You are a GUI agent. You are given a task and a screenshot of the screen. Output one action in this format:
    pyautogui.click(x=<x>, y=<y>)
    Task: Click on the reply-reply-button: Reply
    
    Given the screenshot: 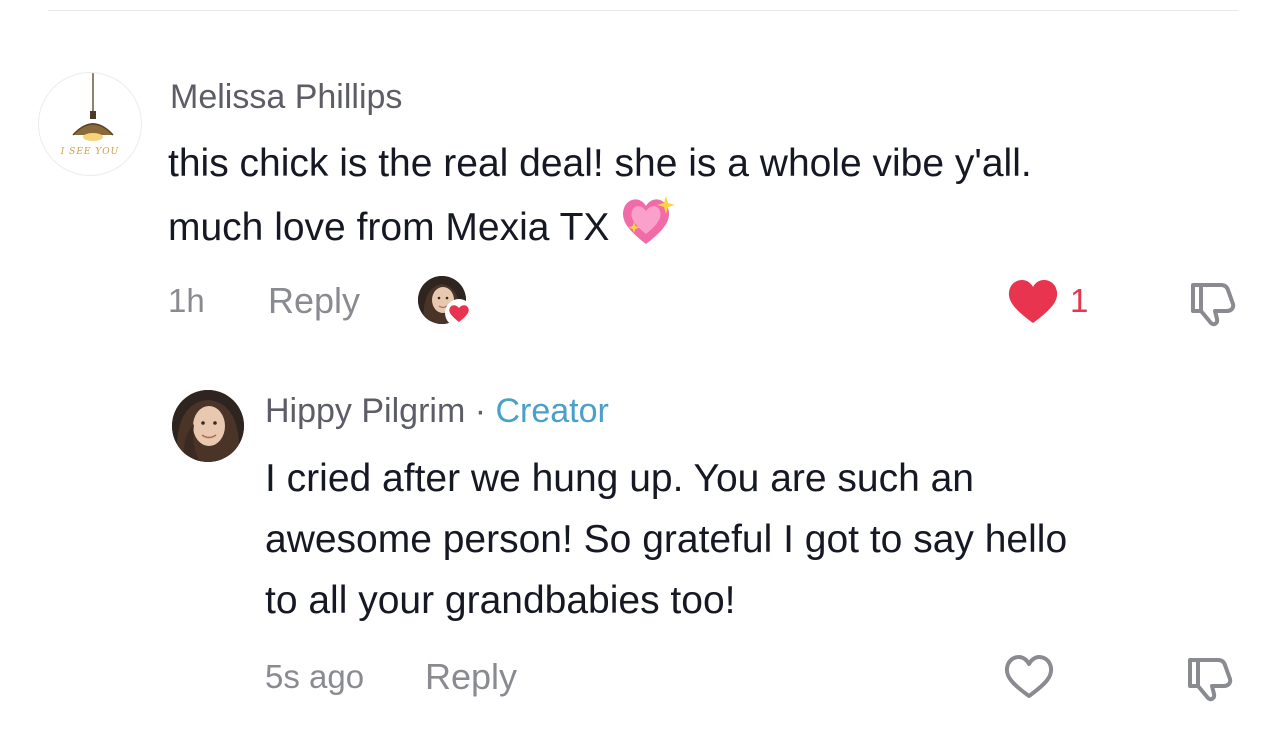 What is the action you would take?
    pyautogui.click(x=471, y=677)
    